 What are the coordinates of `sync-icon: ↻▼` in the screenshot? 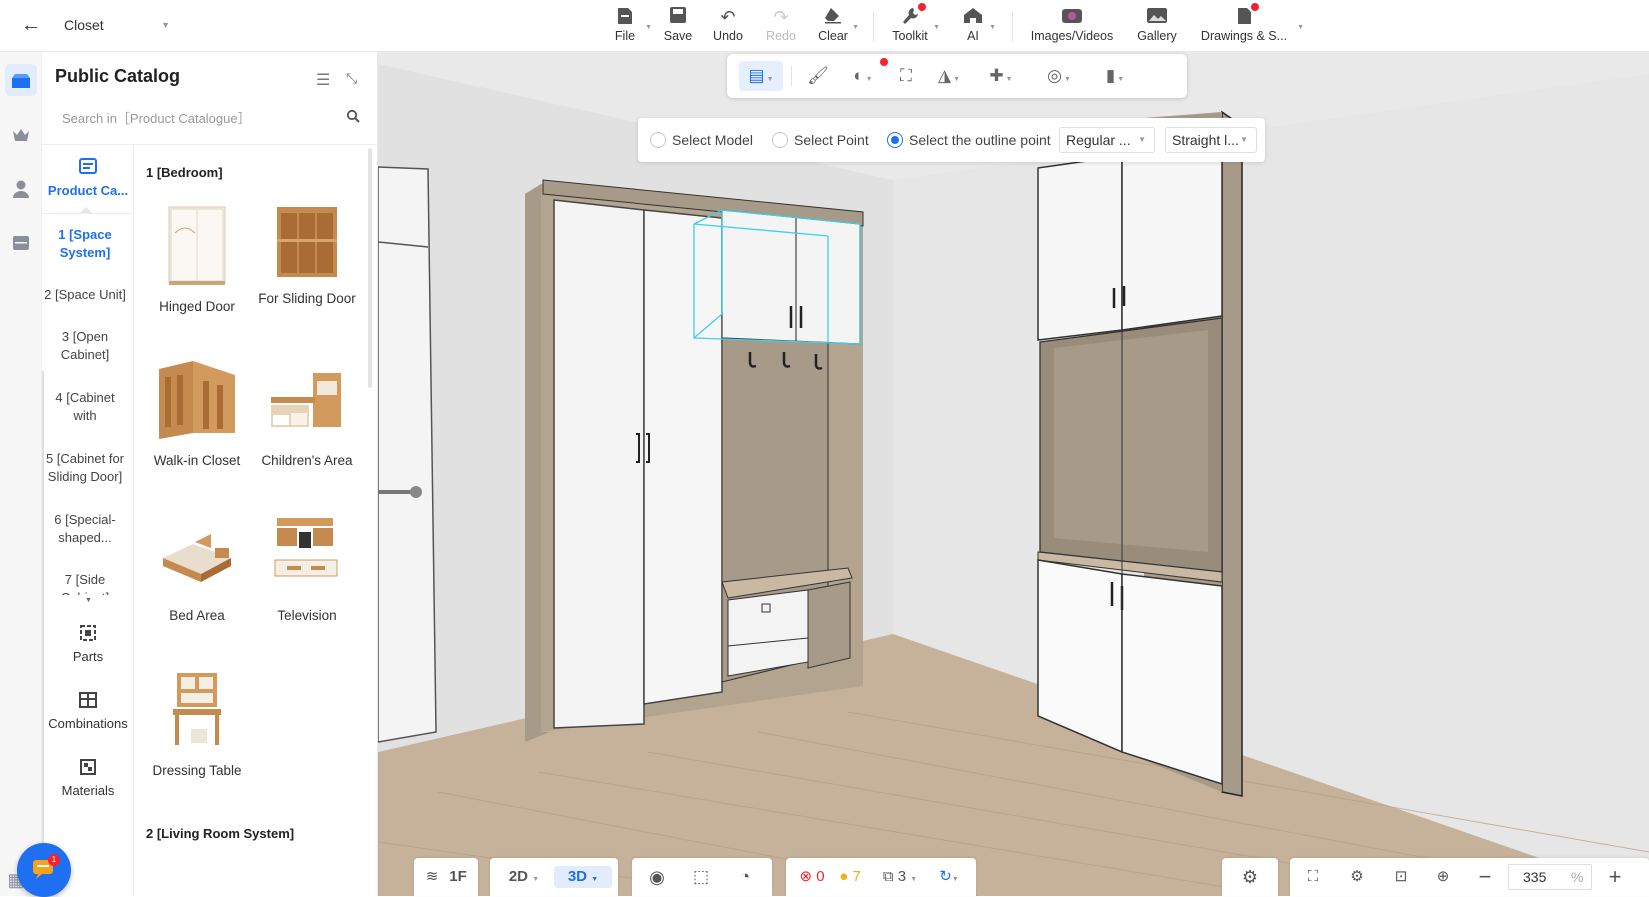 It's located at (949, 877).